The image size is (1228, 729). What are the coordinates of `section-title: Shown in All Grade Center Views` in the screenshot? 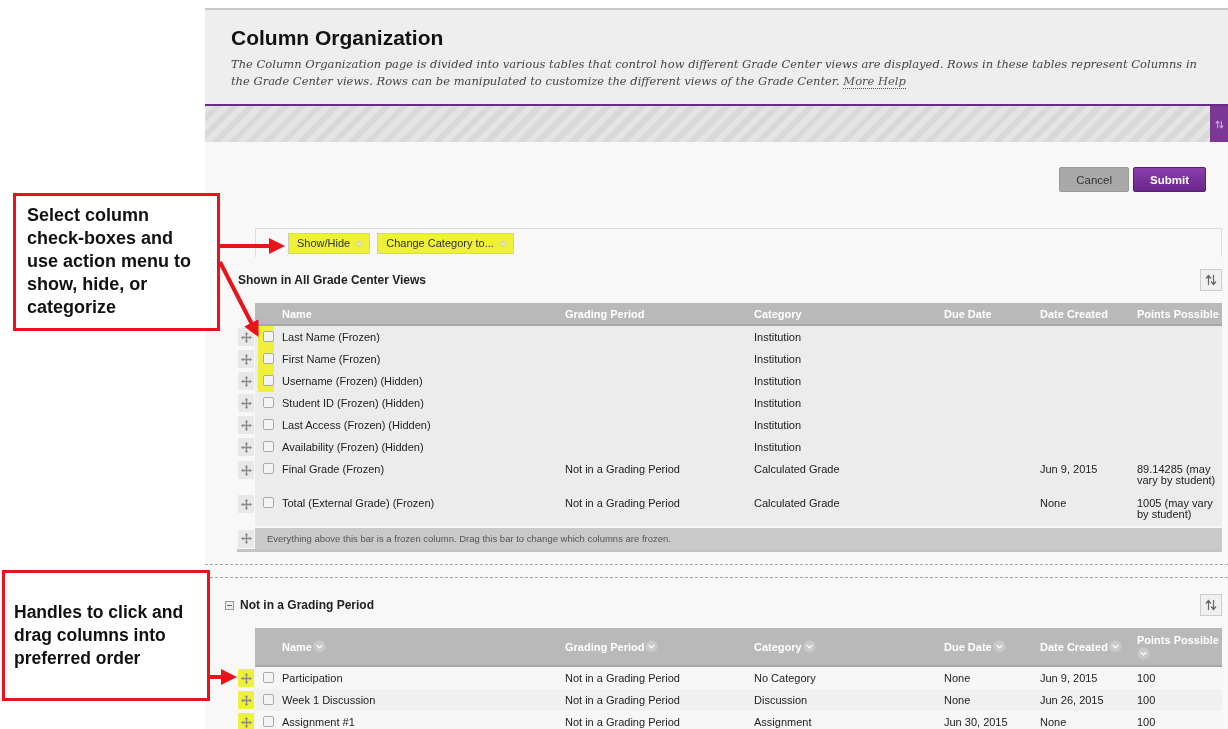 It's located at (332, 280).